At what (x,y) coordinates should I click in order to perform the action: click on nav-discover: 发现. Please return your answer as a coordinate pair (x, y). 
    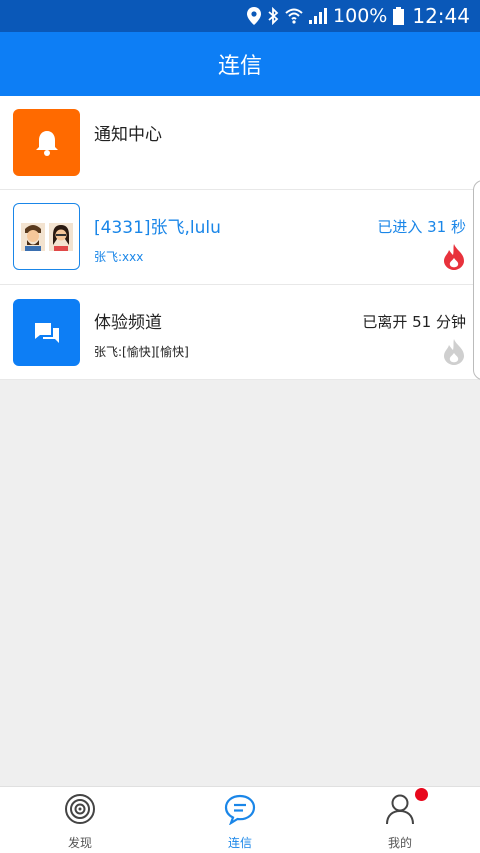
    Looking at the image, I should click on (80, 820).